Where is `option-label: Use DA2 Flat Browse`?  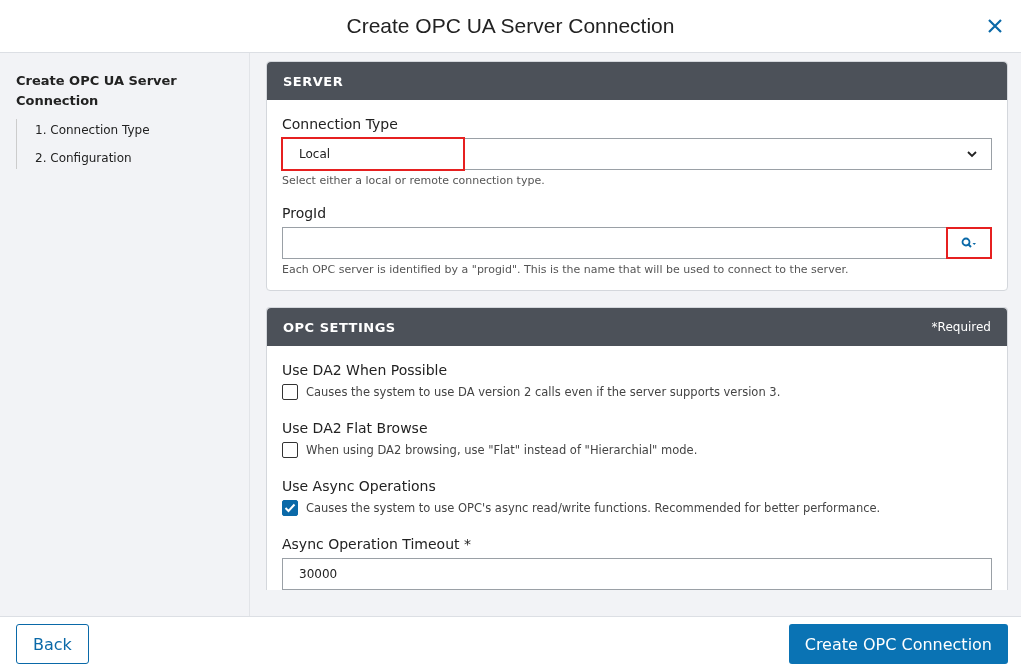 option-label: Use DA2 Flat Browse is located at coordinates (355, 428).